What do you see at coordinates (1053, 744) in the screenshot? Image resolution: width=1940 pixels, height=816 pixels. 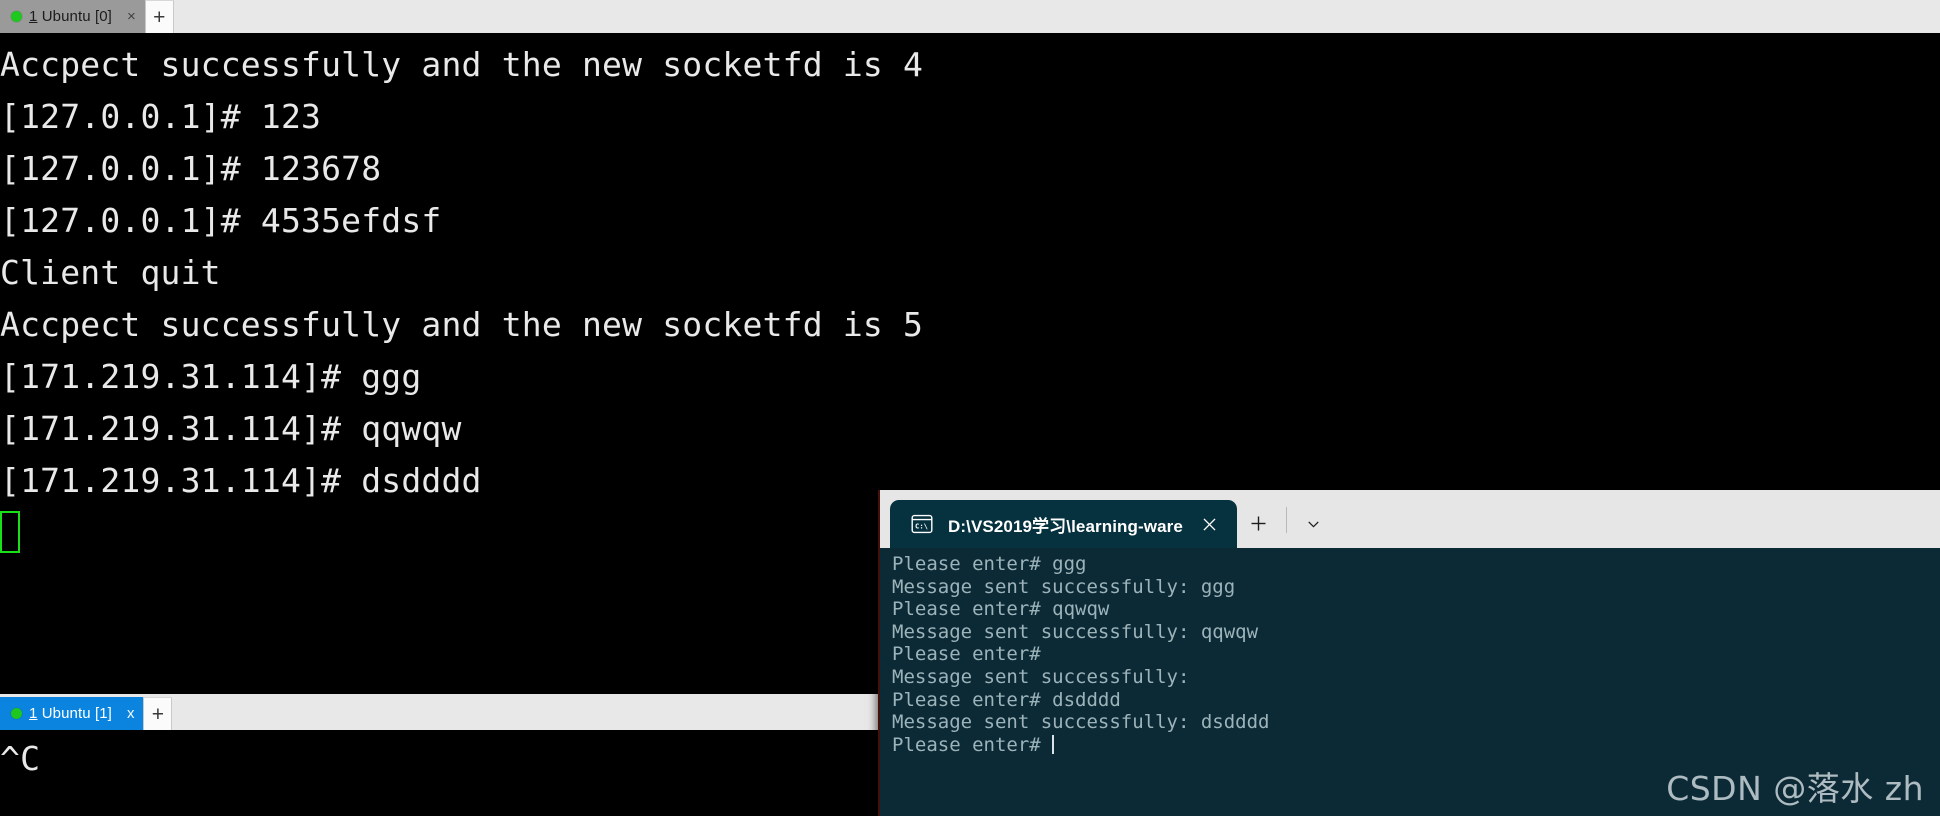 I see `wt-text-caret` at bounding box center [1053, 744].